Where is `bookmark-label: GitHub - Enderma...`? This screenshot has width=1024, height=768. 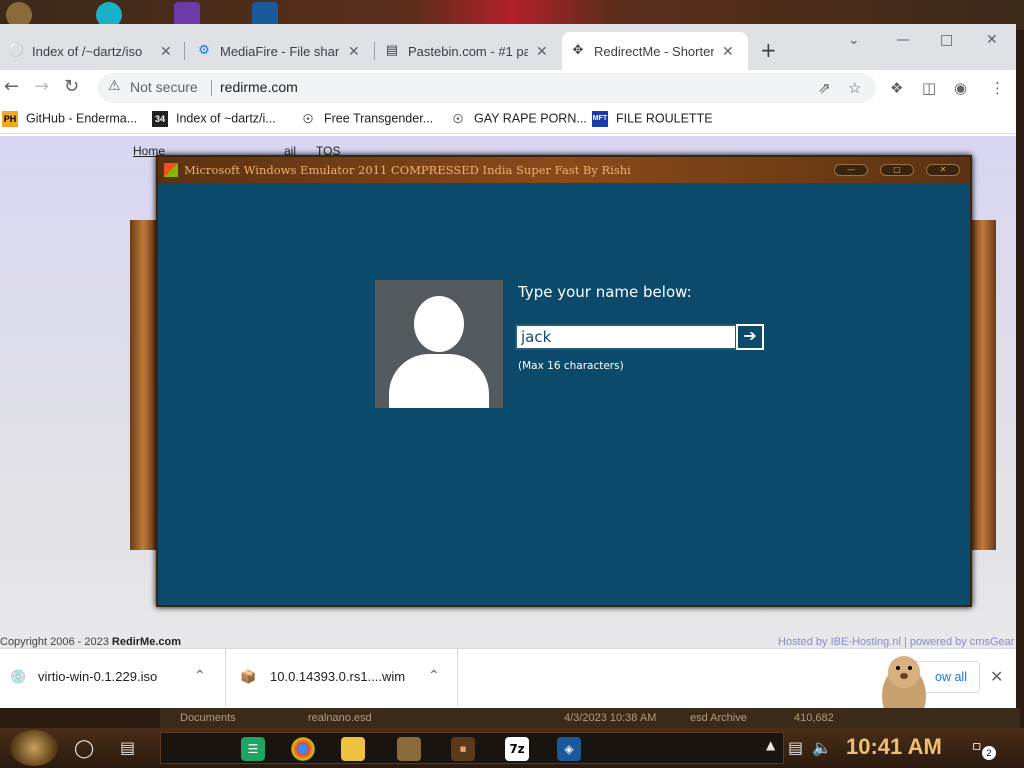
bookmark-label: GitHub - Enderma... is located at coordinates (82, 118).